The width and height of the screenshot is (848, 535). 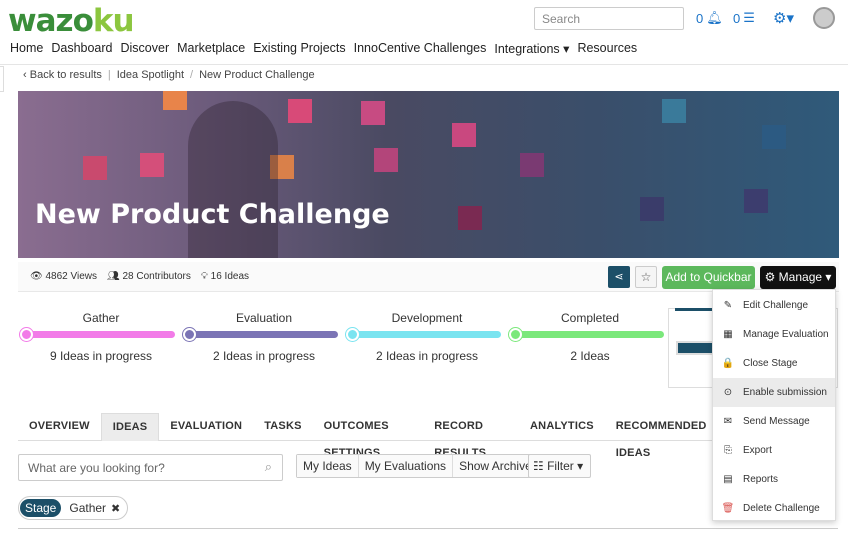 I want to click on report-icon: ▤, so click(x=728, y=479).